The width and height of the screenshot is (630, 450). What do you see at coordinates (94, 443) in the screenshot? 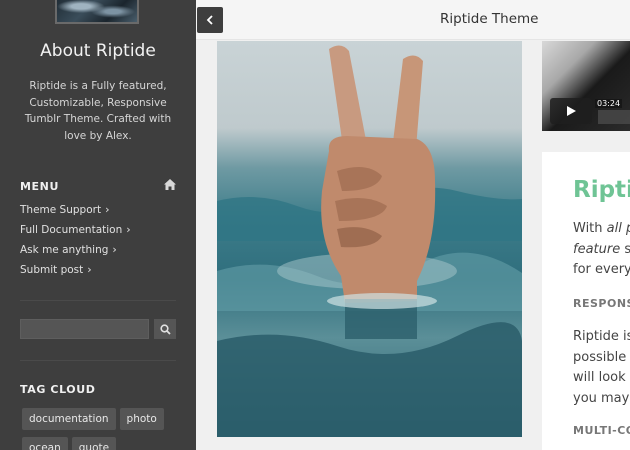
I see `tag-quote: quote` at bounding box center [94, 443].